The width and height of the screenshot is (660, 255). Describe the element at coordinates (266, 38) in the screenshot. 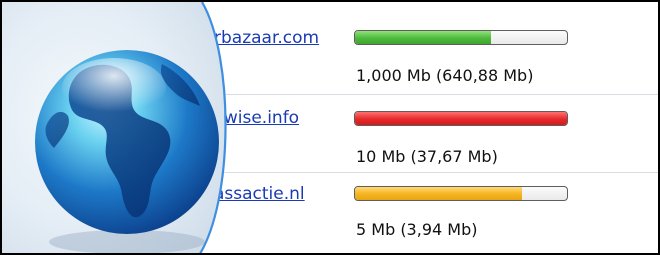

I see `site-link-rbazaar: rbazaar.com` at that location.